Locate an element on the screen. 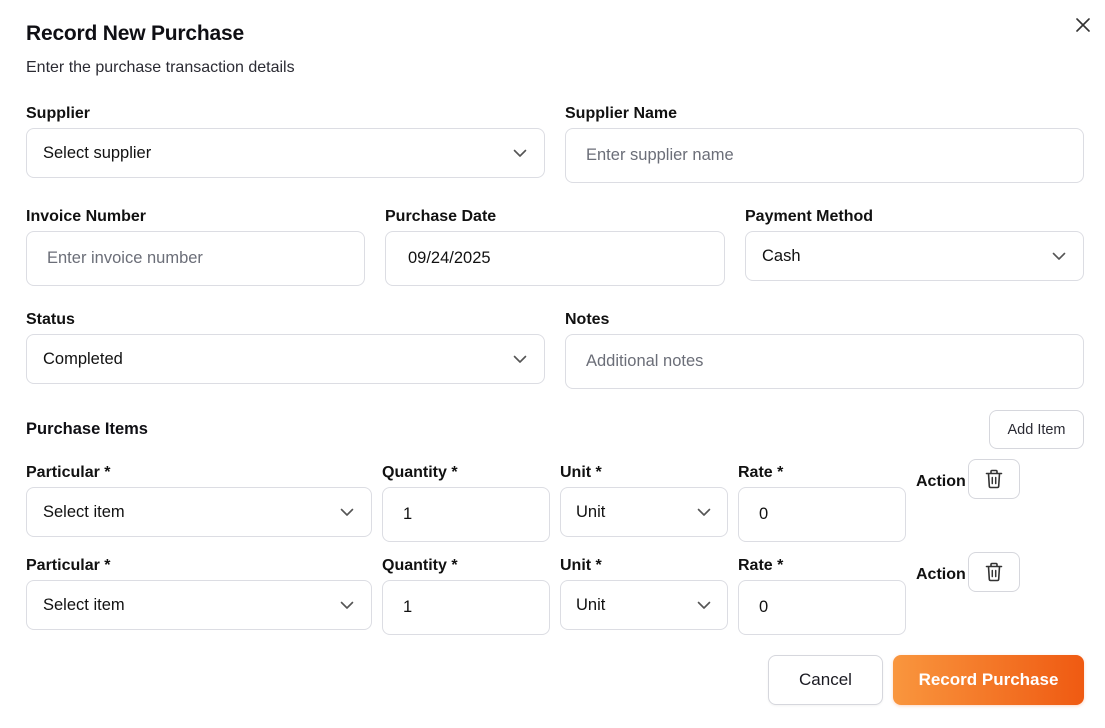 Image resolution: width=1105 pixels, height=728 pixels. supplier-name-label: Supplier Name is located at coordinates (621, 113).